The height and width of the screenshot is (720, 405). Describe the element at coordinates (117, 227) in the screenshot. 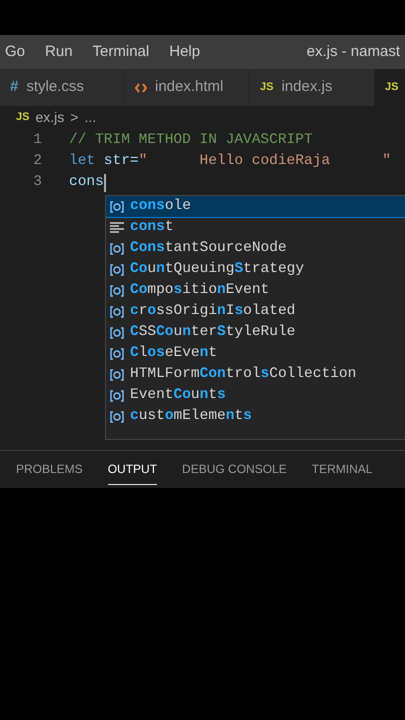

I see `snippet-icon` at that location.